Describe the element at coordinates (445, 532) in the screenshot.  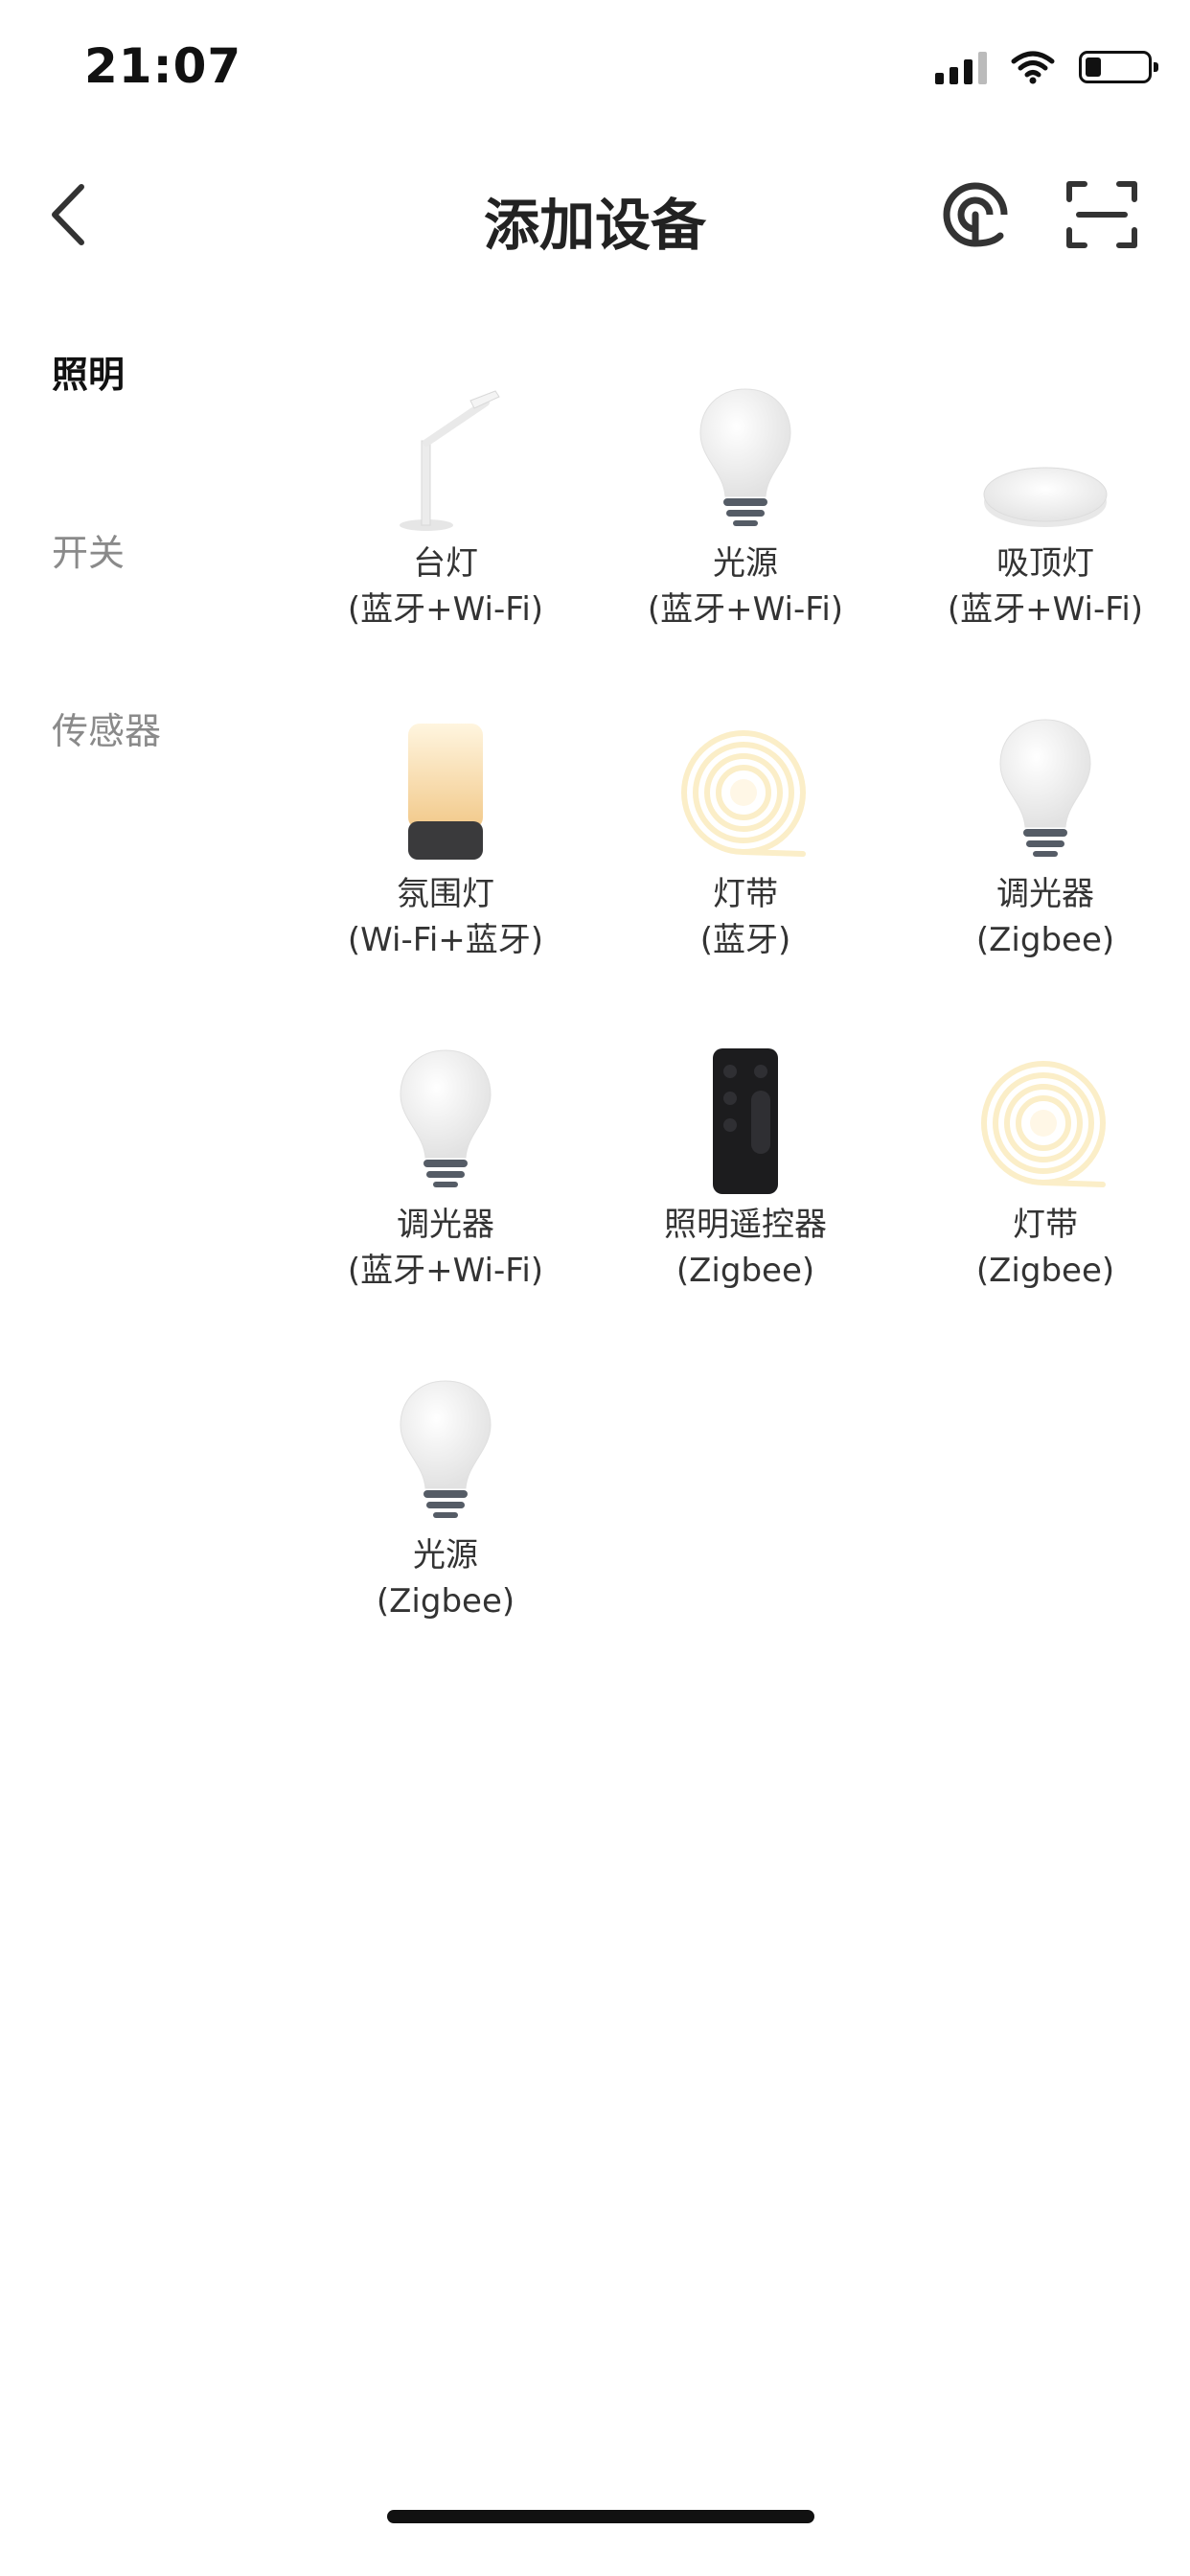
I see `device-desk-lamp: 台灯 (蓝牙+Wi-Fi)` at that location.